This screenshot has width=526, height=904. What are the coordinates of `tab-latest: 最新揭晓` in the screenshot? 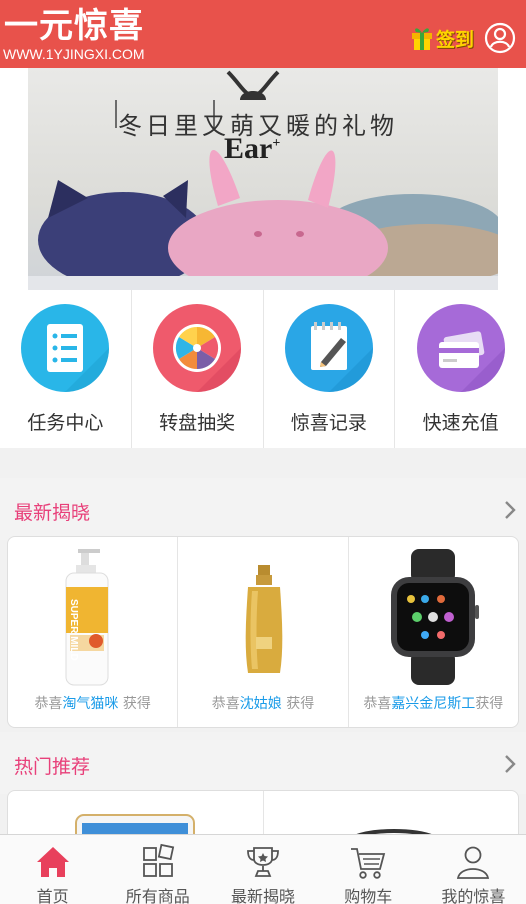 It's located at (262, 869).